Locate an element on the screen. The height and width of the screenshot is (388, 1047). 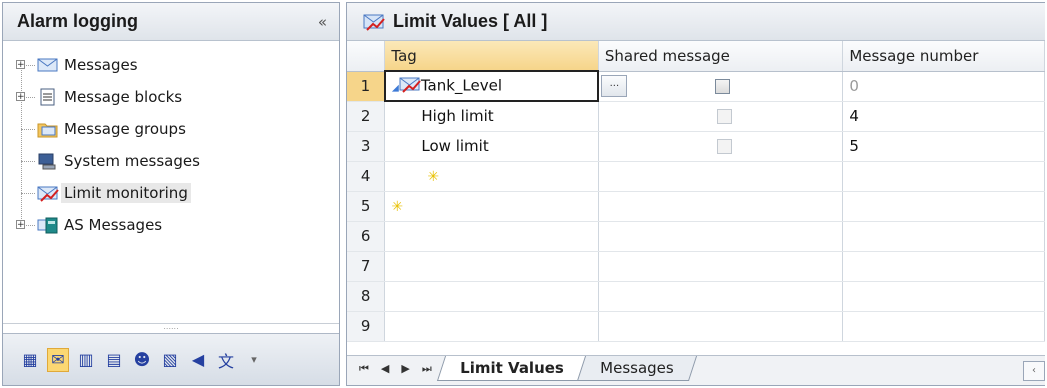
expanded-node-icon: ◢ is located at coordinates (395, 88).